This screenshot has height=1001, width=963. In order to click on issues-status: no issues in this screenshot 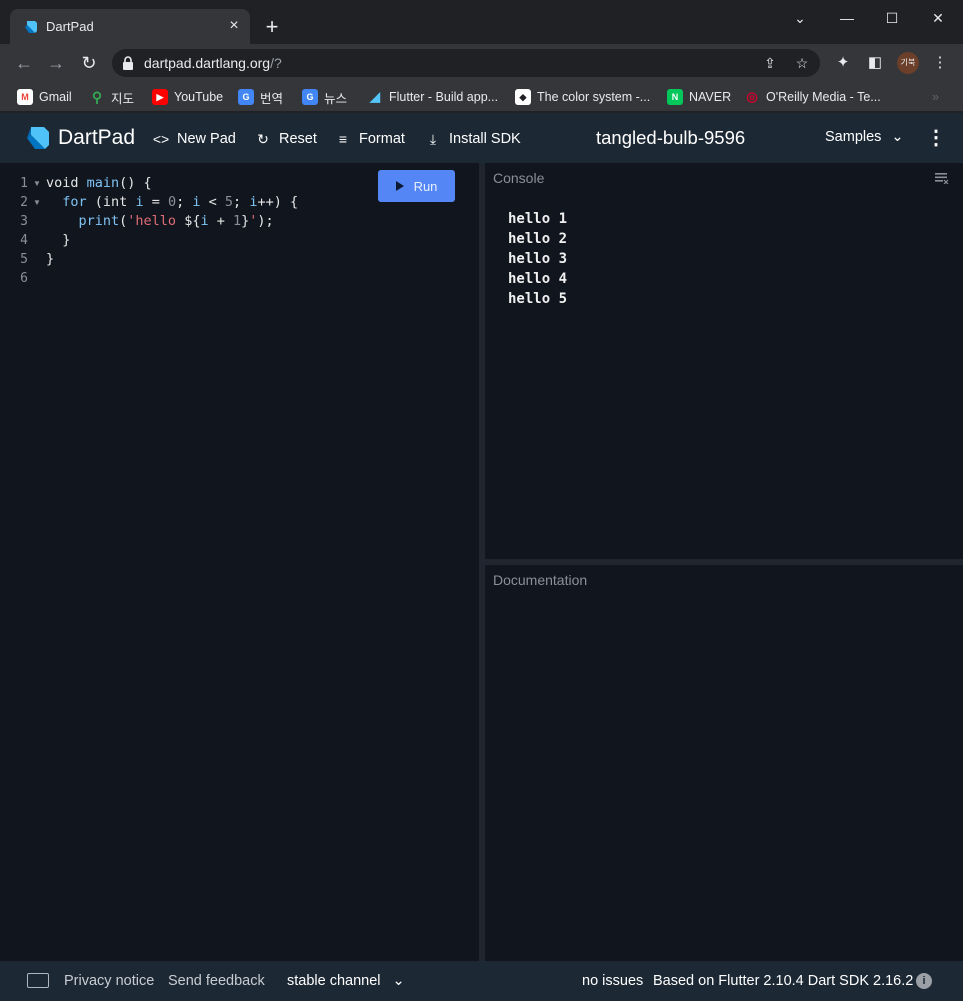, I will do `click(612, 981)`.